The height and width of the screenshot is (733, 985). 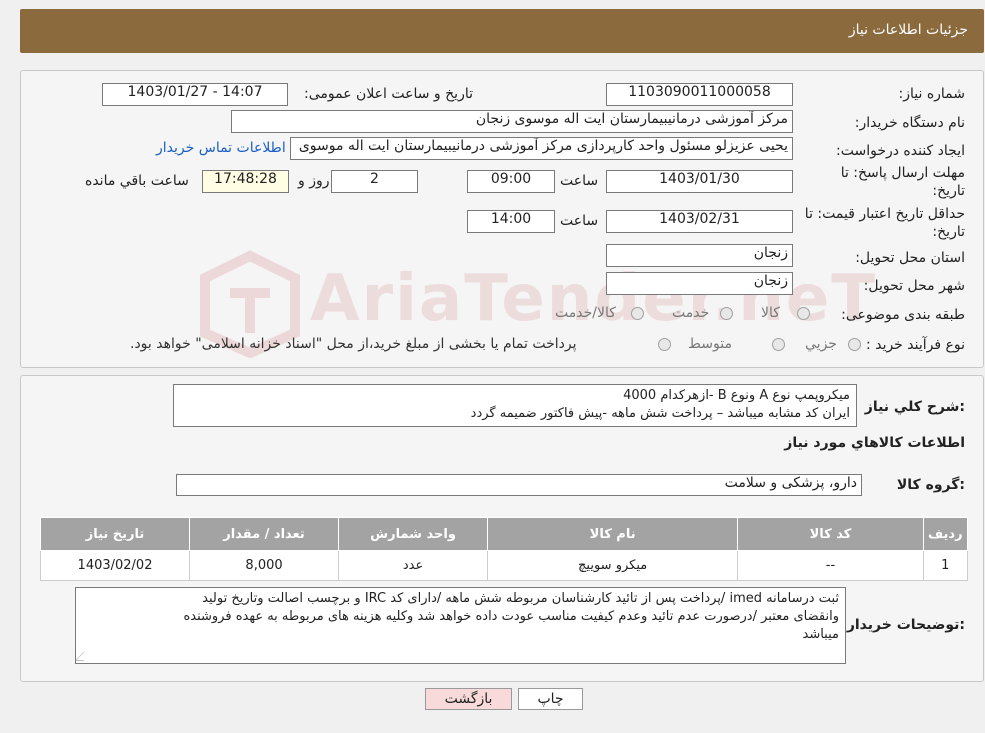 What do you see at coordinates (778, 344) in the screenshot?
I see `process-radio-medium` at bounding box center [778, 344].